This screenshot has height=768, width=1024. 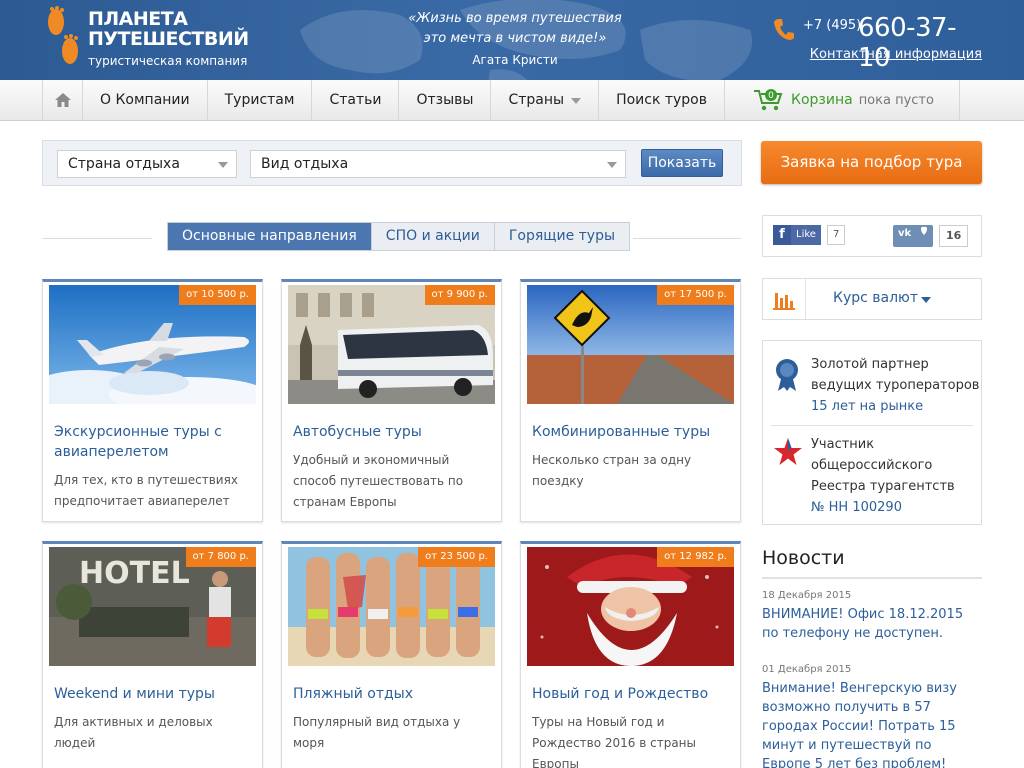 I want to click on tour-card-description: Несколько стран за одну поездку, so click(x=612, y=470).